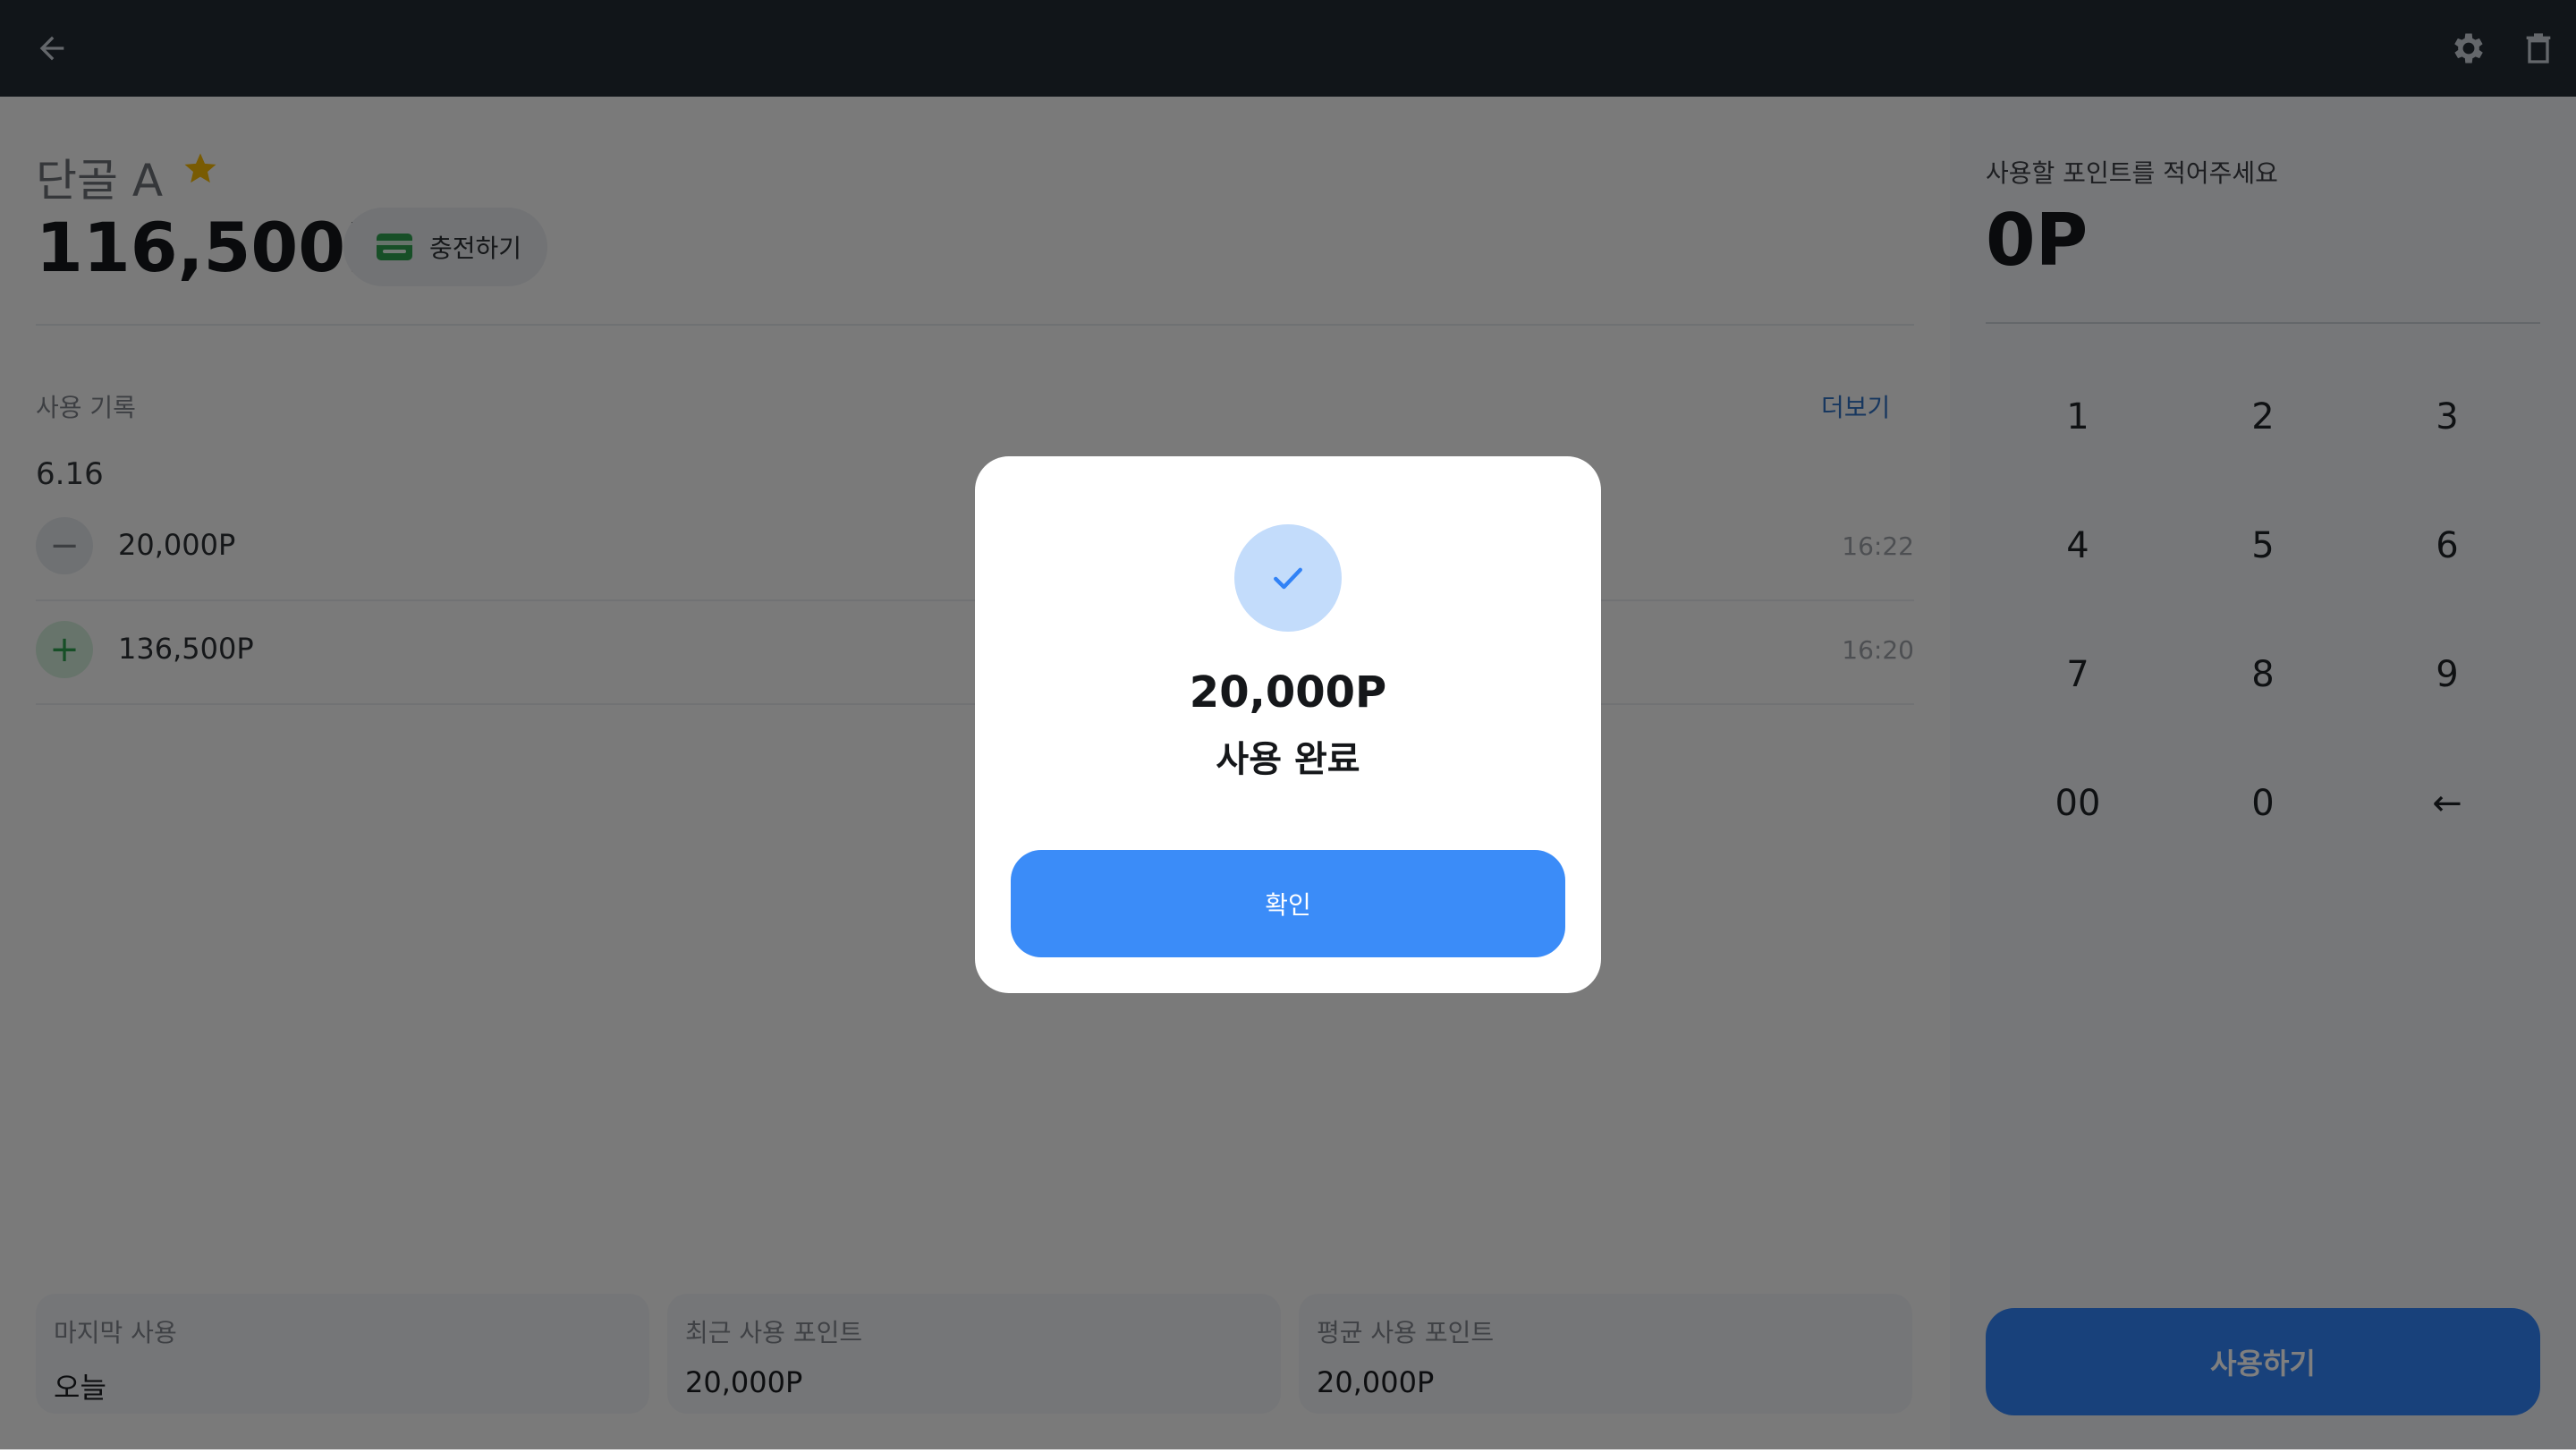 The image size is (2576, 1453). I want to click on confirm-button: 확인, so click(1288, 903).